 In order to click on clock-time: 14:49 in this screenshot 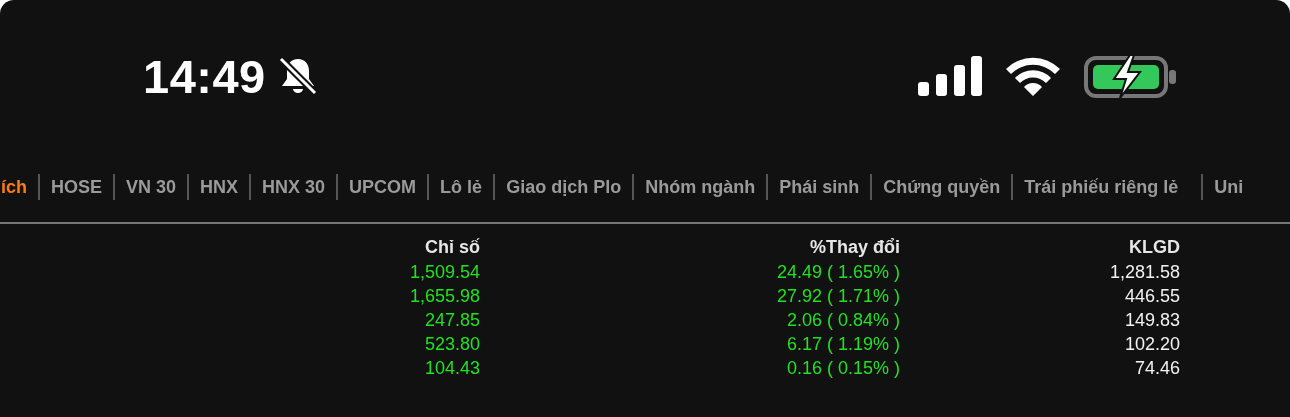, I will do `click(204, 76)`.